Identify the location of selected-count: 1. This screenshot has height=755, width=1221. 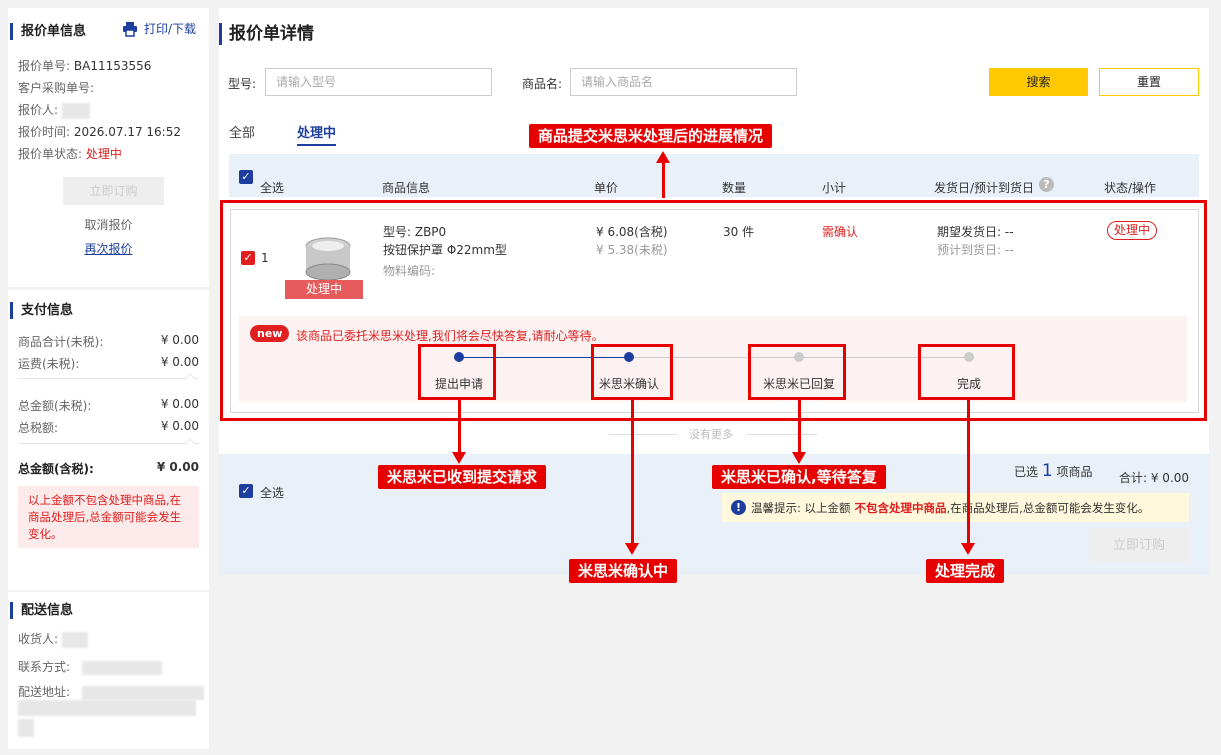
(1047, 471).